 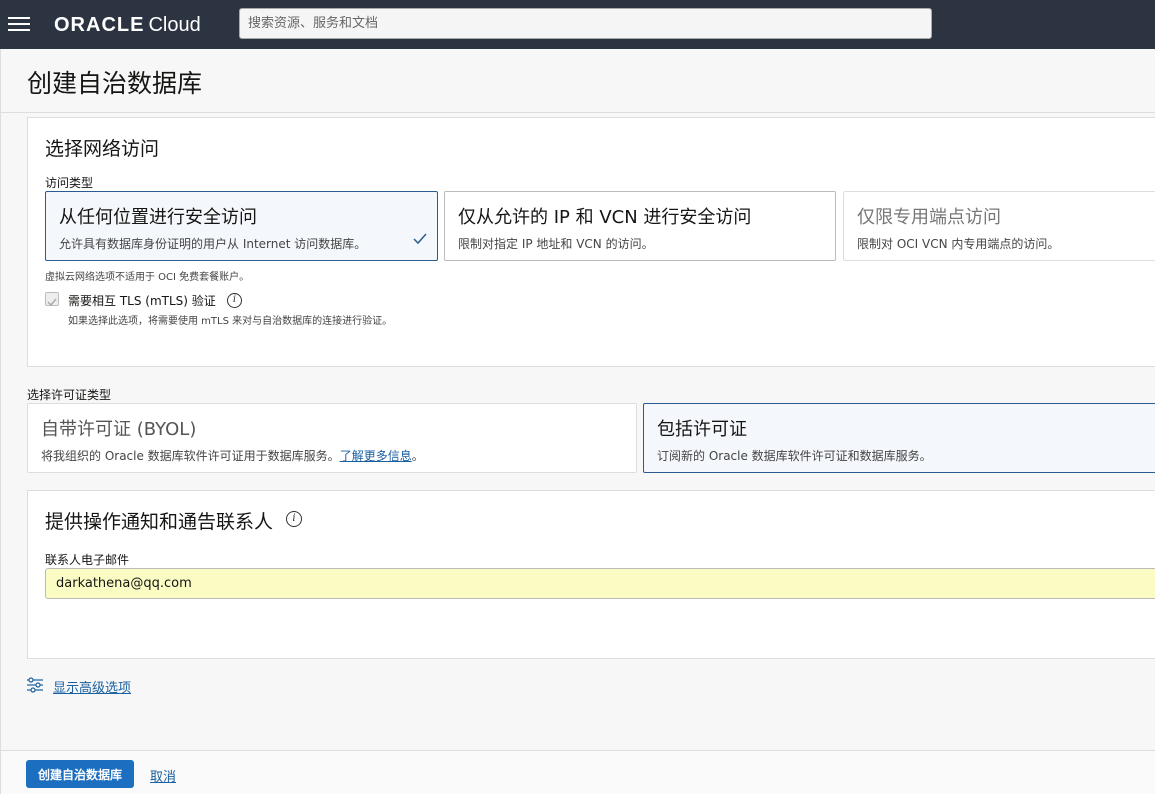 What do you see at coordinates (147, 277) in the screenshot?
I see `vcn-note: 虚拟云网络选项不适用于 OCI 免费套餐账户。` at bounding box center [147, 277].